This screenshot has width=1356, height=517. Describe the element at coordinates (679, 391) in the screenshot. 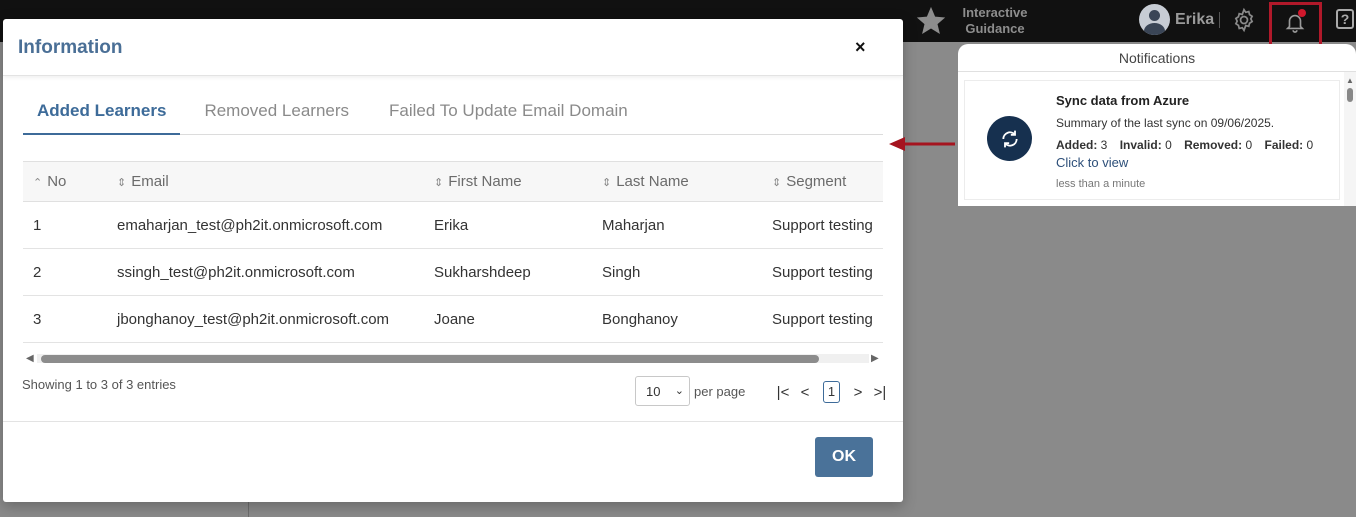

I see `chevron-down-icon: ⌄` at that location.